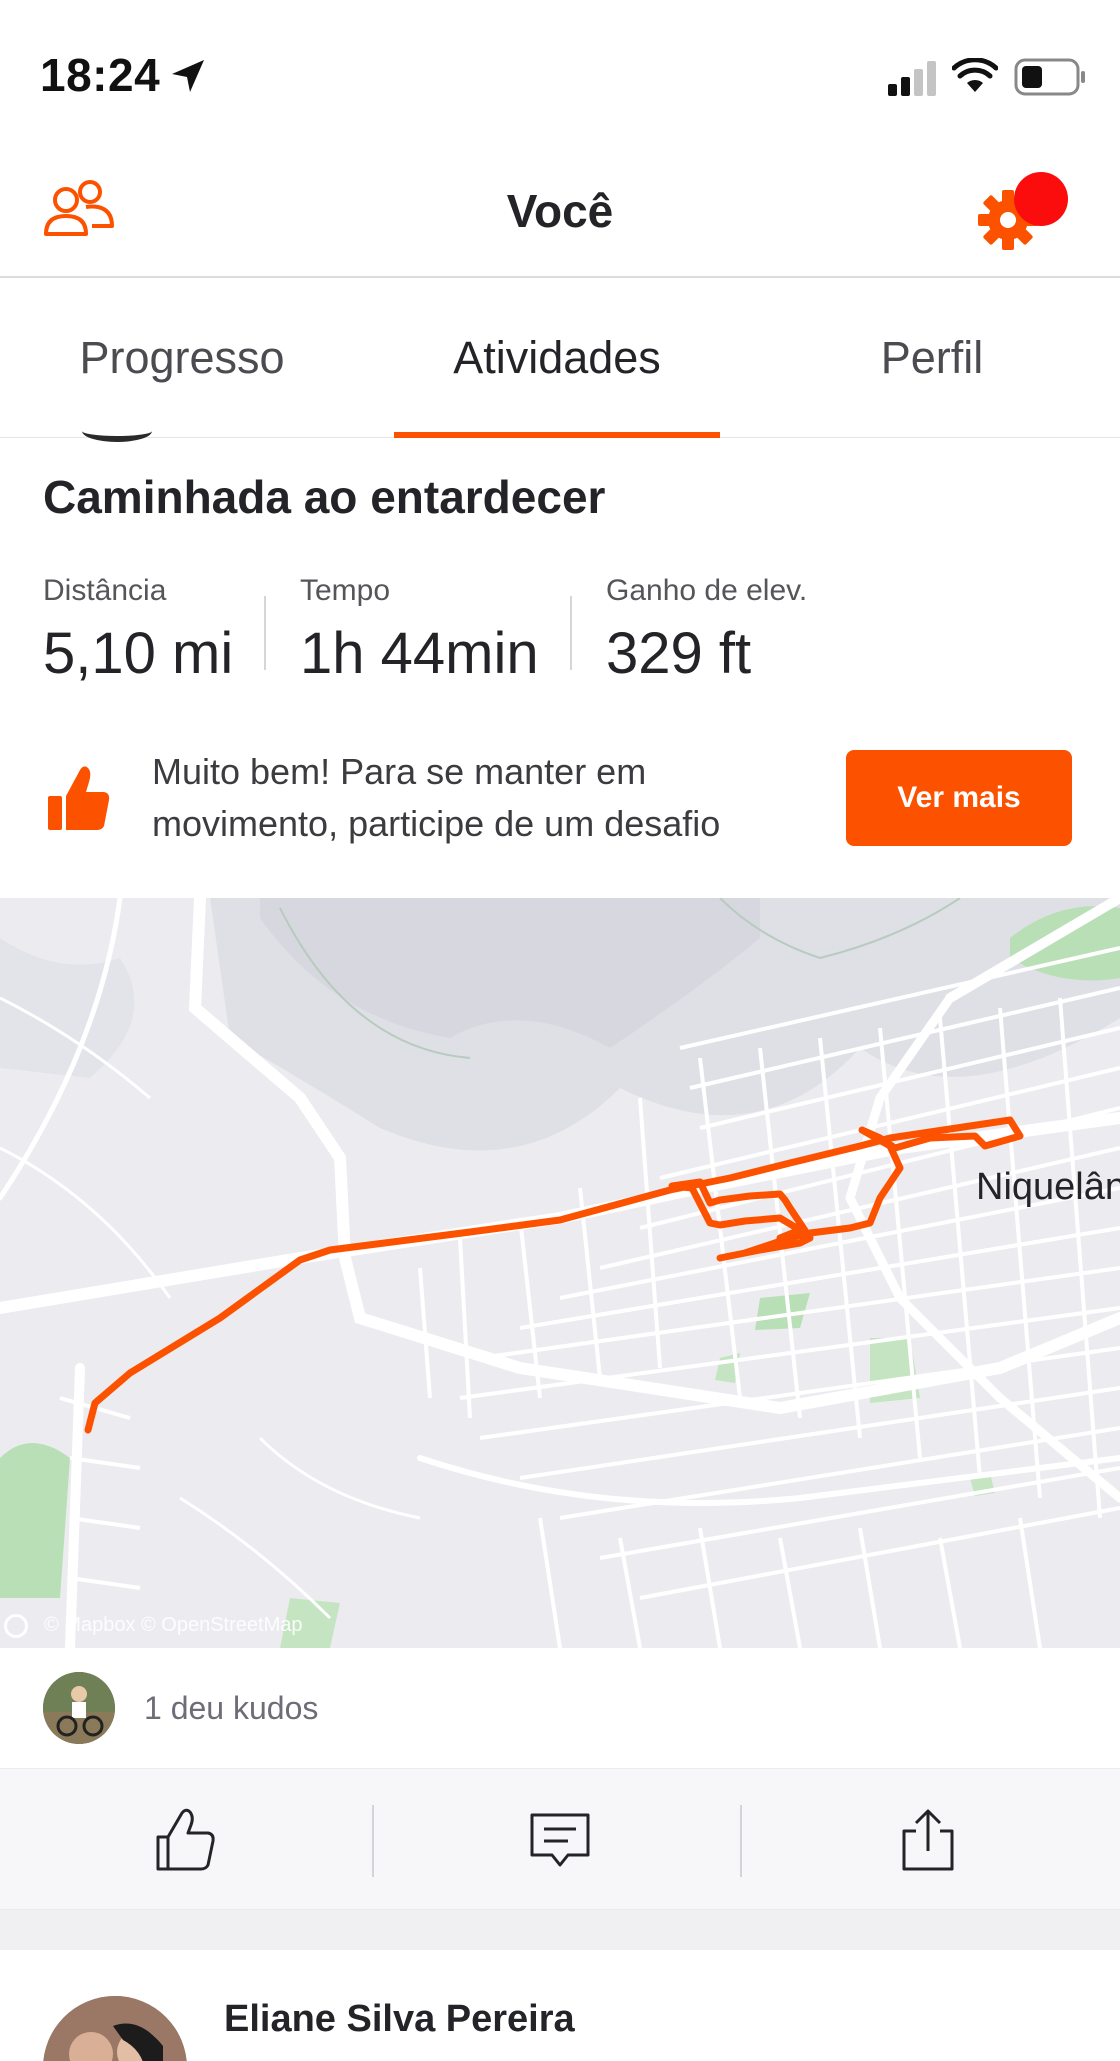 The width and height of the screenshot is (1120, 2061). Describe the element at coordinates (188, 76) in the screenshot. I see `location-arrow-icon` at that location.